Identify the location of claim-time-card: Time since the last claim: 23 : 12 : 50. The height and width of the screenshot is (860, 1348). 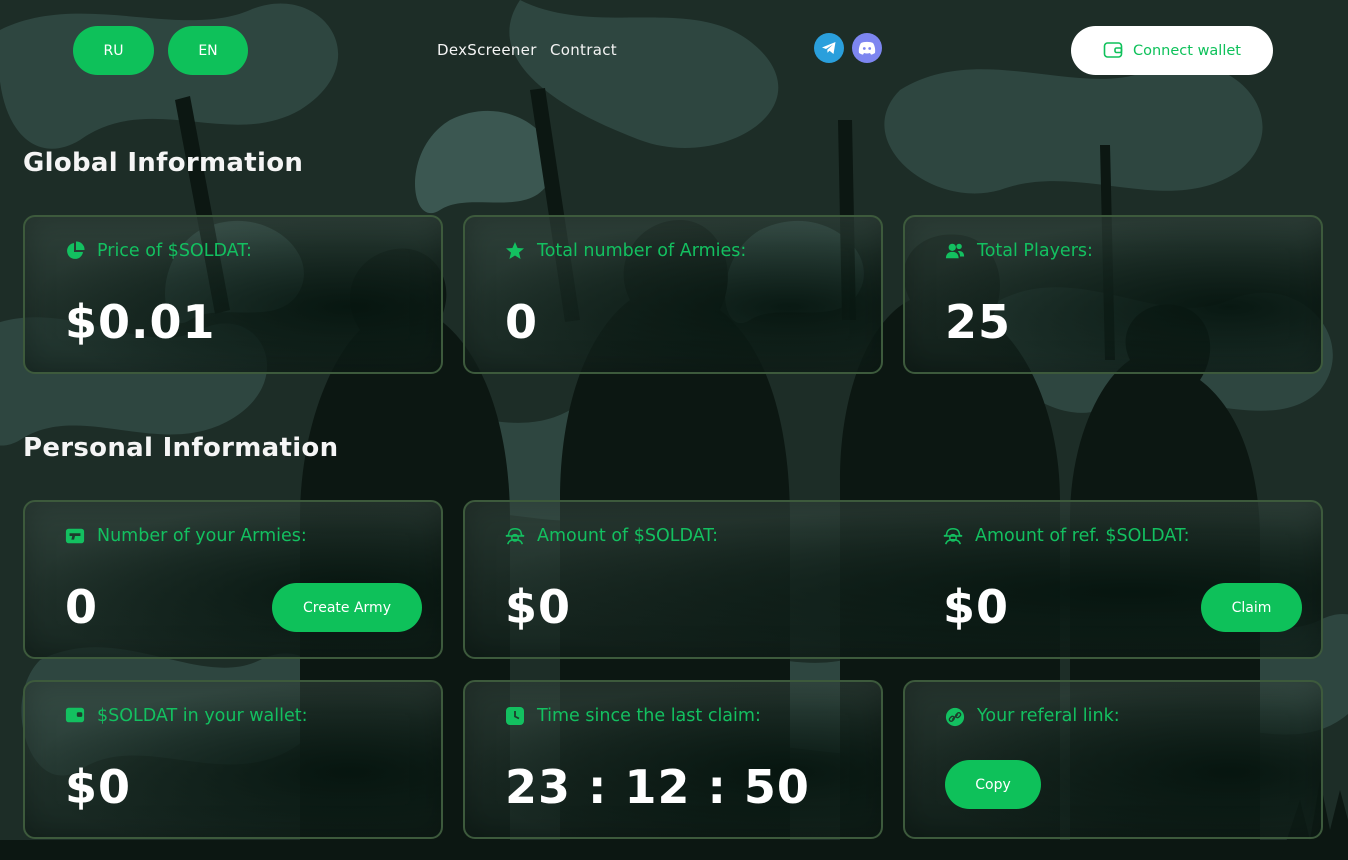
(673, 759).